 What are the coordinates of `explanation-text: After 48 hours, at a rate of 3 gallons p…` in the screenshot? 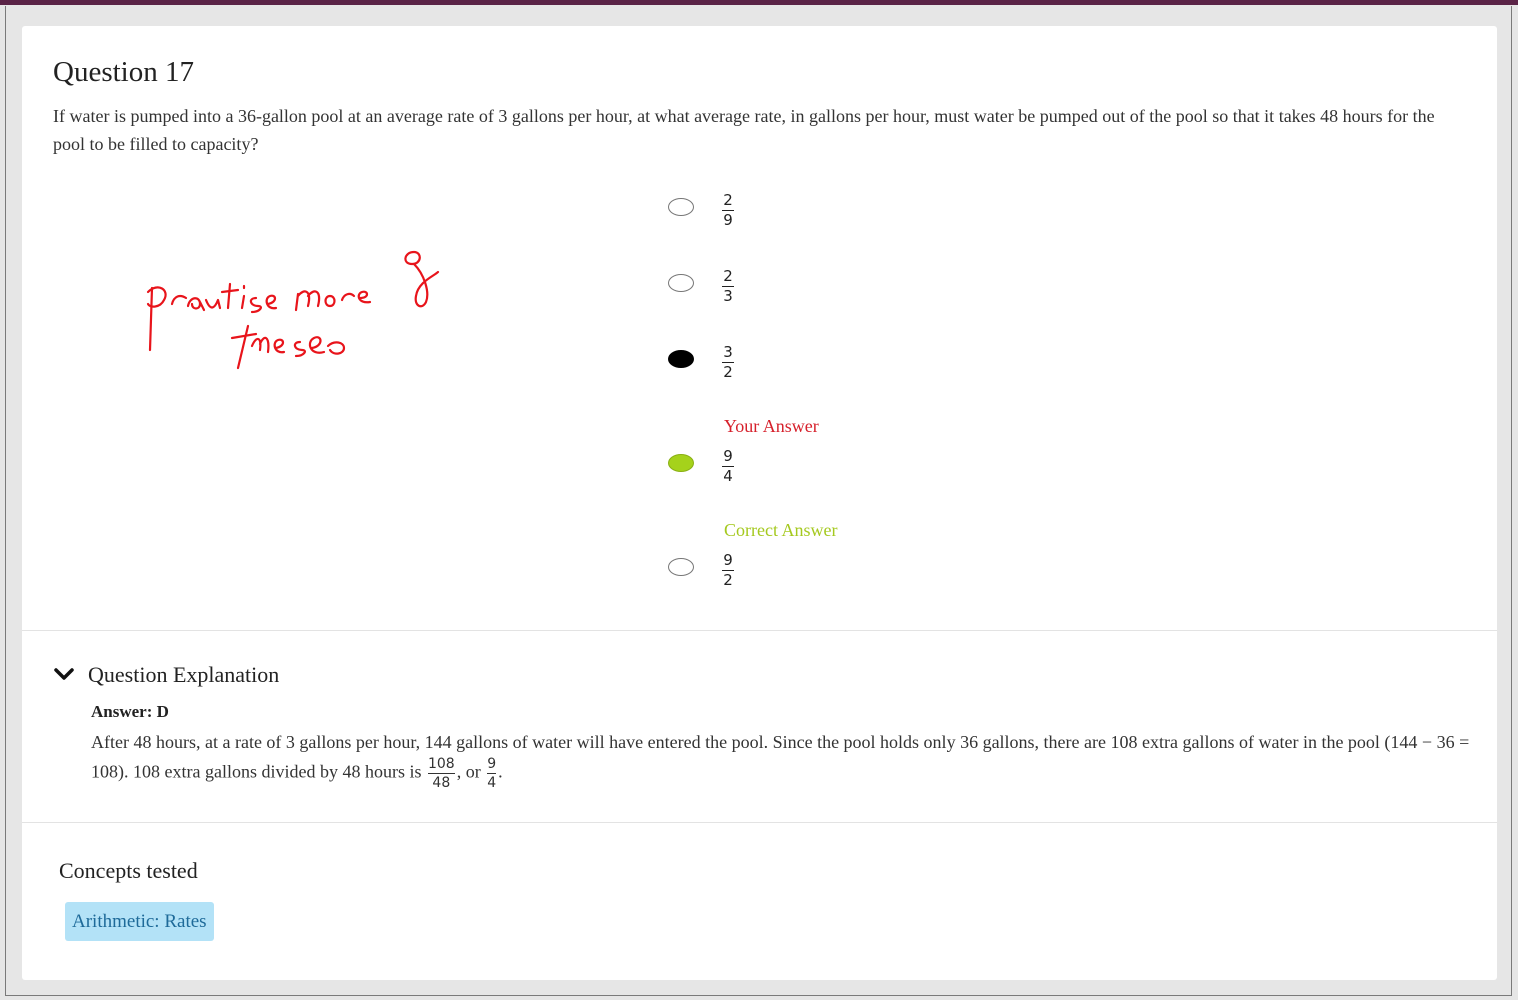 It's located at (781, 759).